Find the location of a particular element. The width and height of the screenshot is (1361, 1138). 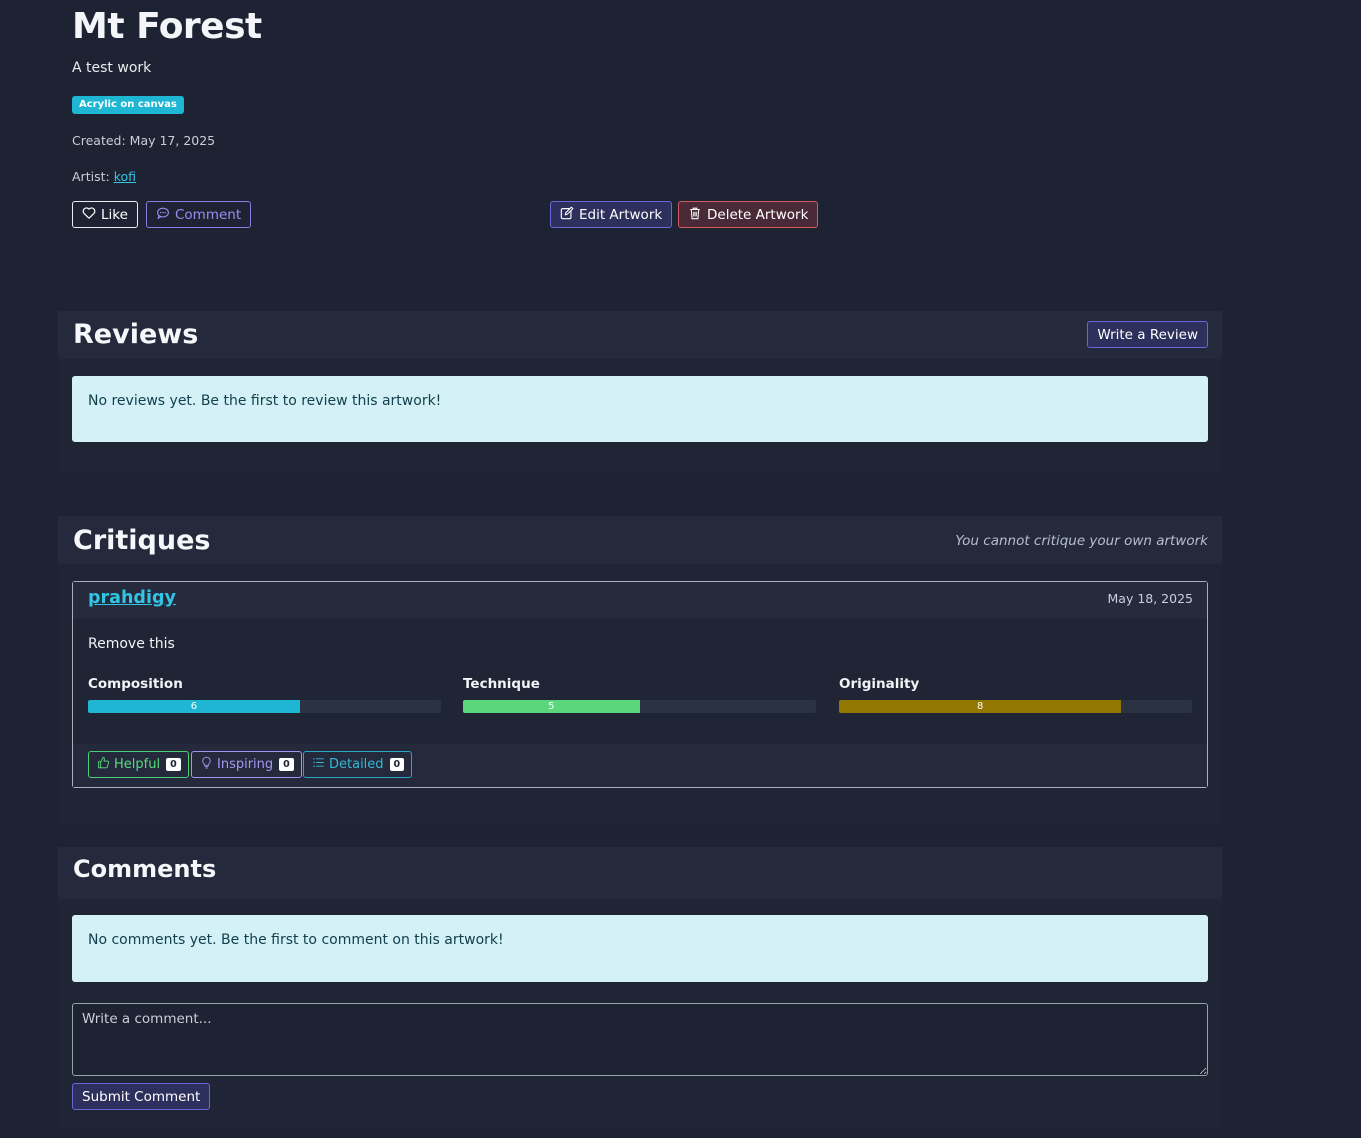

edit-artwork-button: Edit Artwork is located at coordinates (611, 214).